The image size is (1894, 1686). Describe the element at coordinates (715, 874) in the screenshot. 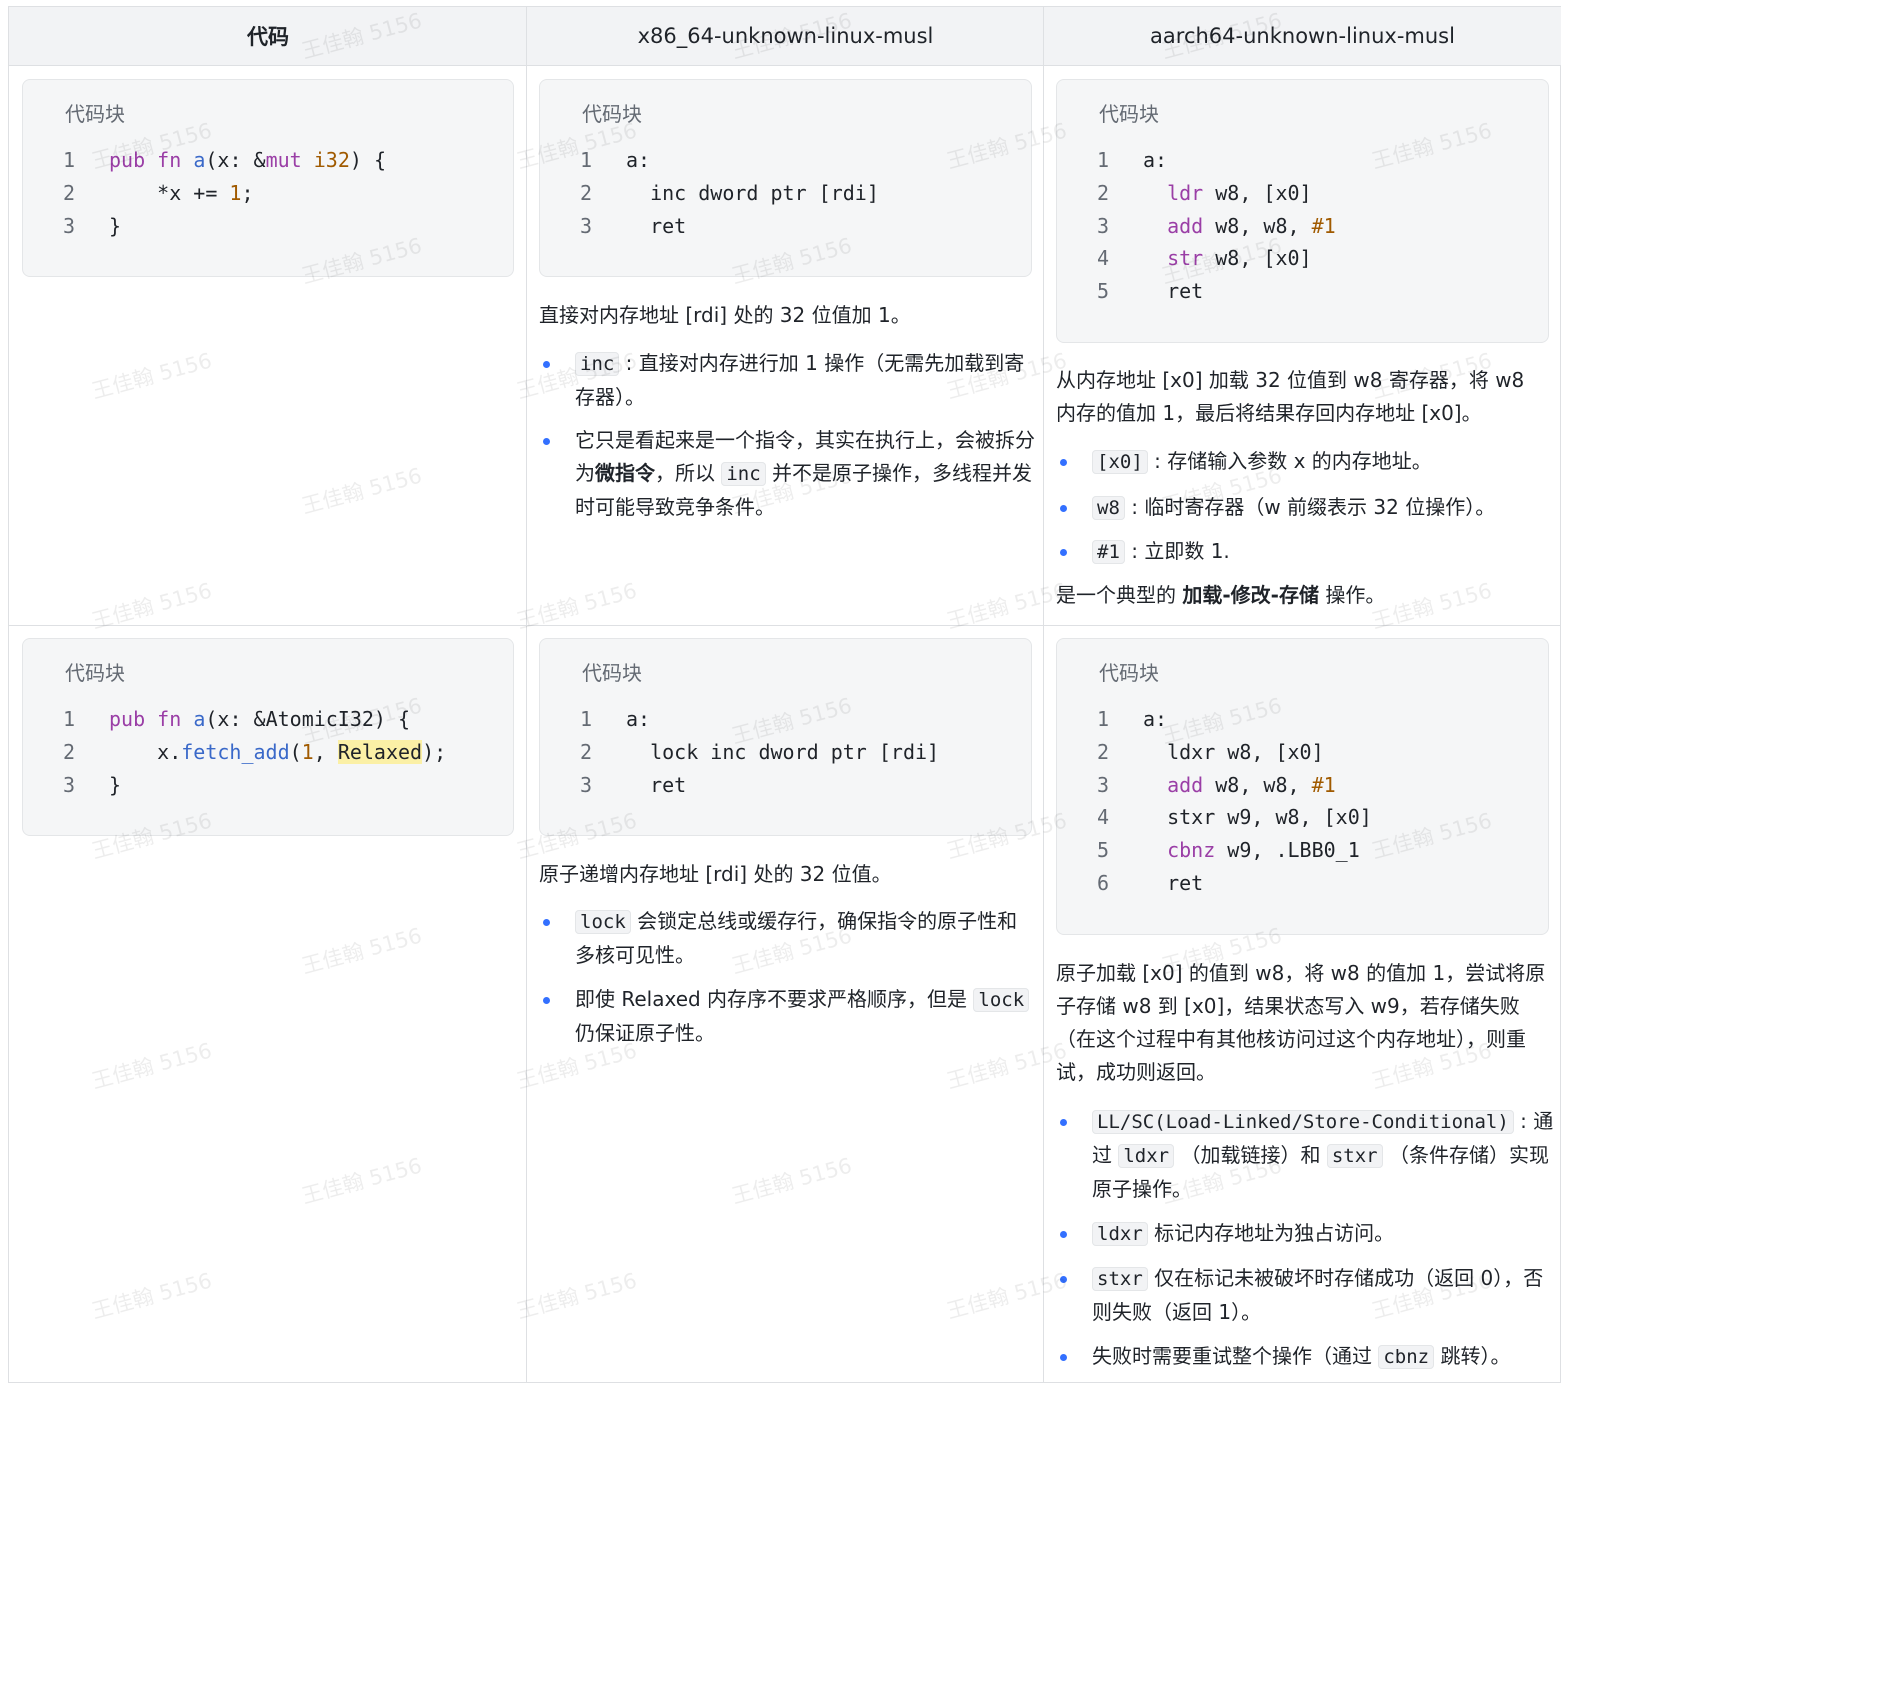

I see `x86-description-2: 原子递增内存地址 [rdi] 处的 32 位值。` at that location.